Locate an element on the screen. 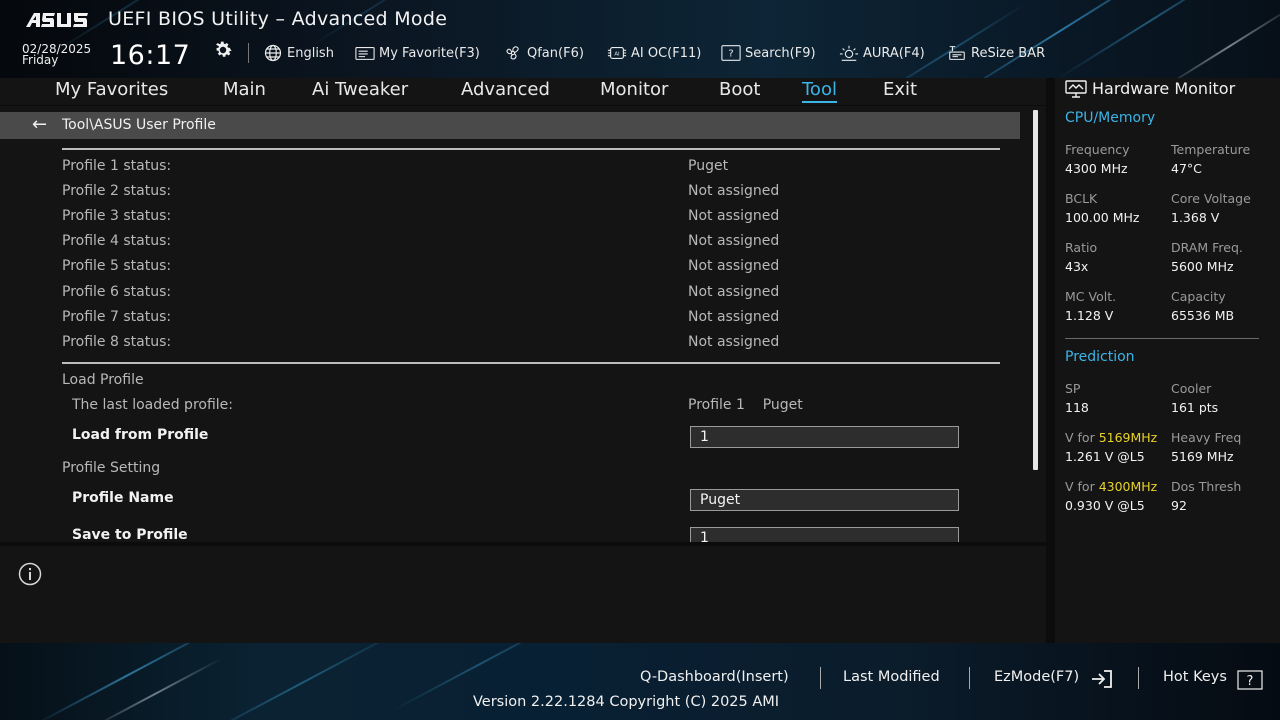 The height and width of the screenshot is (720, 1280). resize-bar-icon is located at coordinates (957, 53).